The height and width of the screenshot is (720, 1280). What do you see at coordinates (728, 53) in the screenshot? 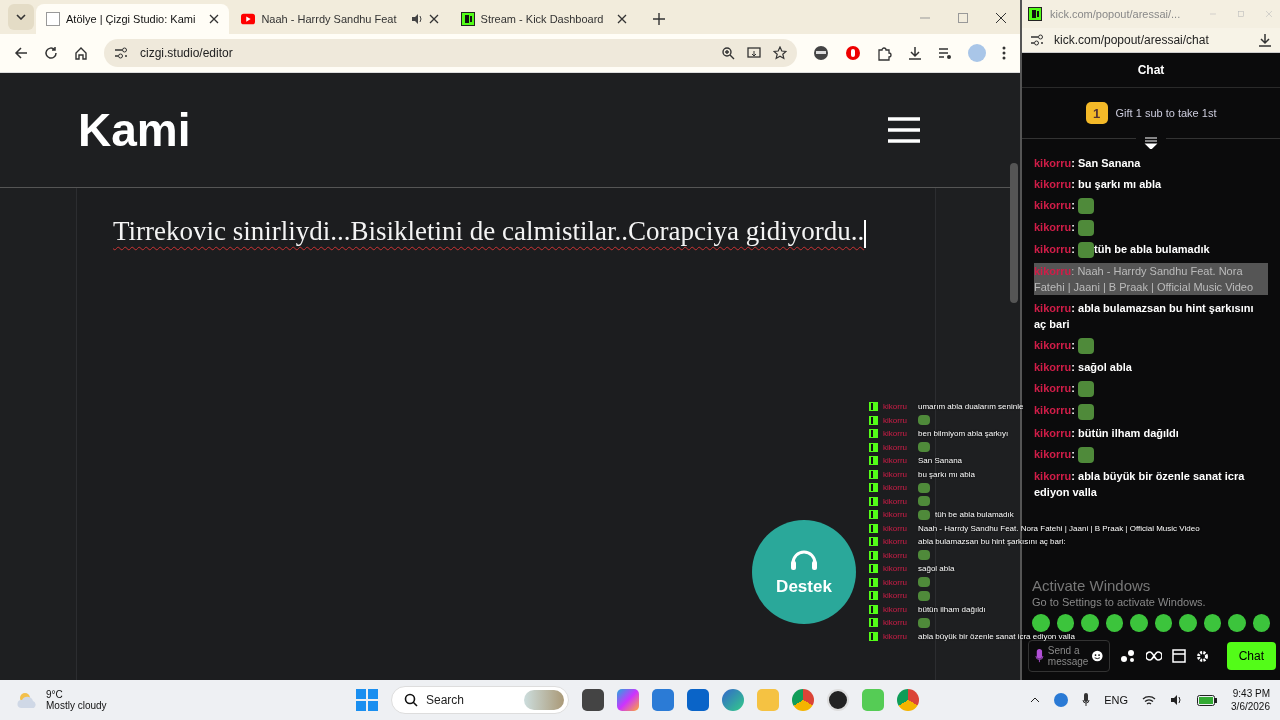
I see `zoom-icon` at bounding box center [728, 53].